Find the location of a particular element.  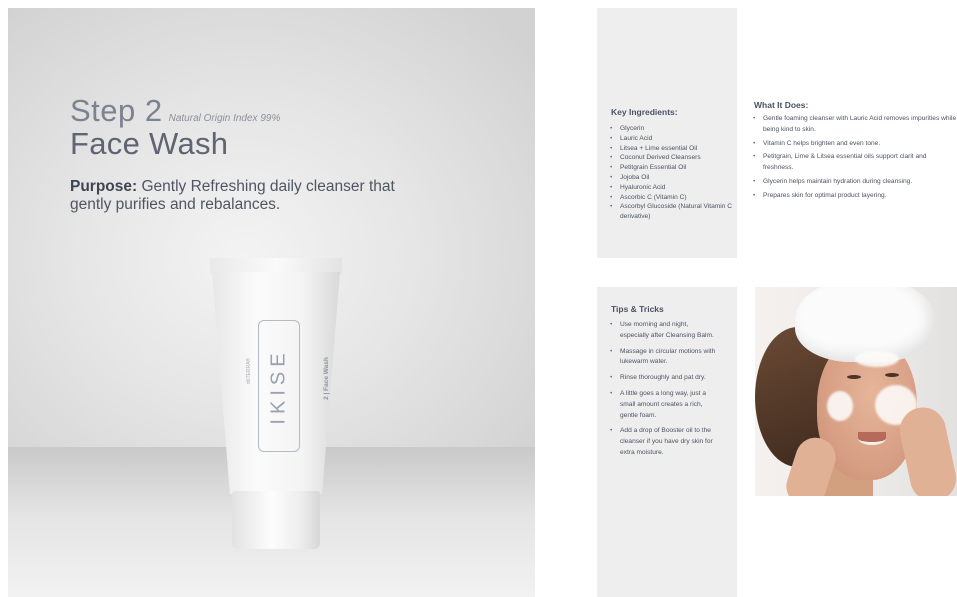

key-ingredients-title: Key Ingredients: is located at coordinates (644, 112).